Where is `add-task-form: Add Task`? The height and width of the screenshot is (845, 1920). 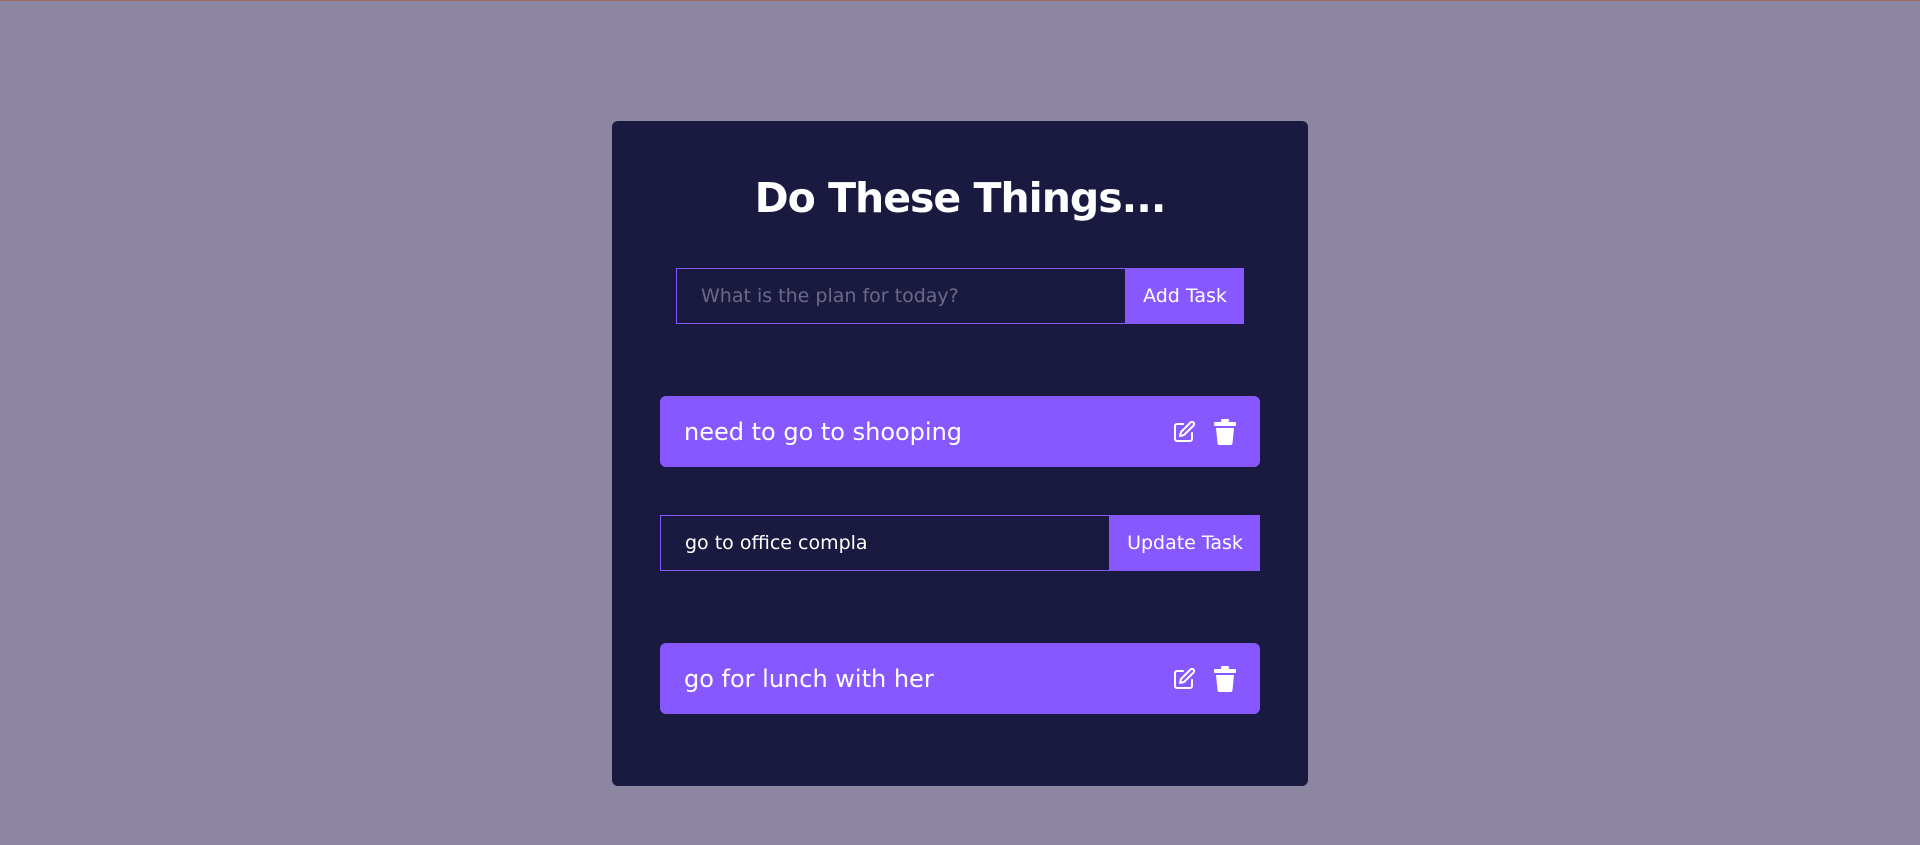
add-task-form: Add Task is located at coordinates (960, 296).